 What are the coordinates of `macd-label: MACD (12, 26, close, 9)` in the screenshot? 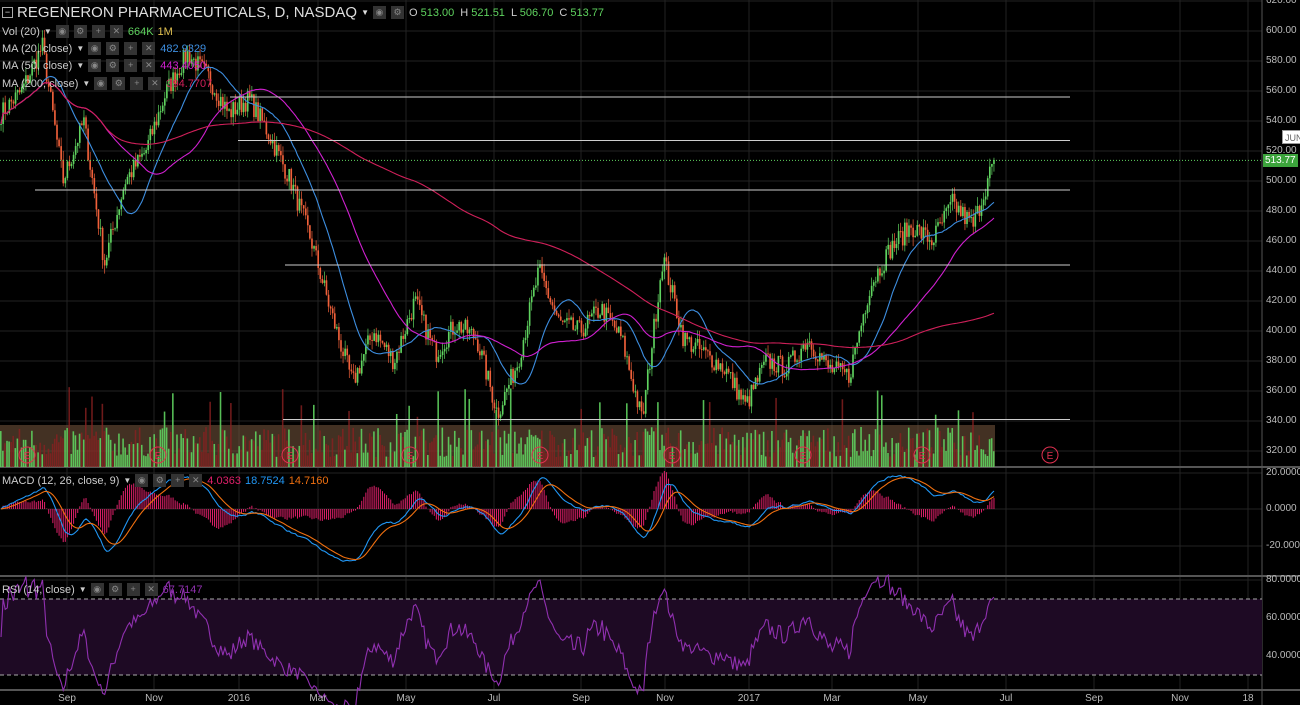 It's located at (60, 481).